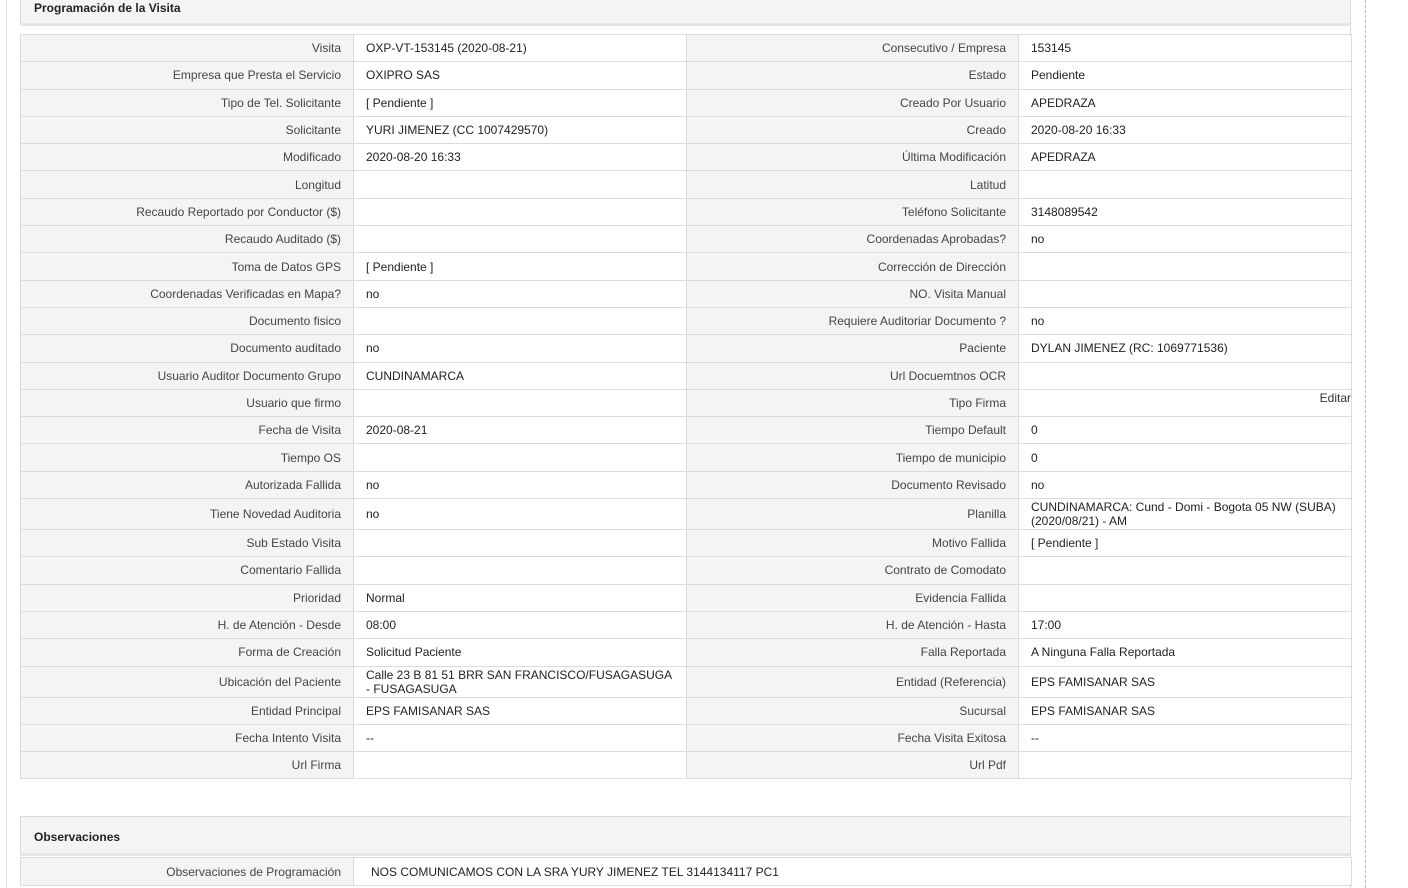  What do you see at coordinates (852, 681) in the screenshot?
I see `field-label: Entidad (Referencia)` at bounding box center [852, 681].